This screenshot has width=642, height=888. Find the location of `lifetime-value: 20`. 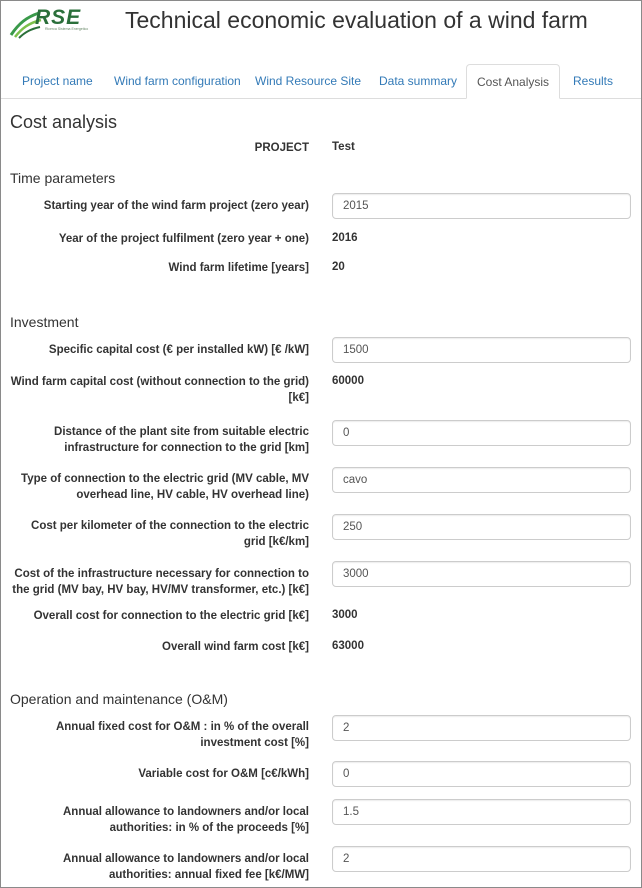

lifetime-value: 20 is located at coordinates (338, 267).